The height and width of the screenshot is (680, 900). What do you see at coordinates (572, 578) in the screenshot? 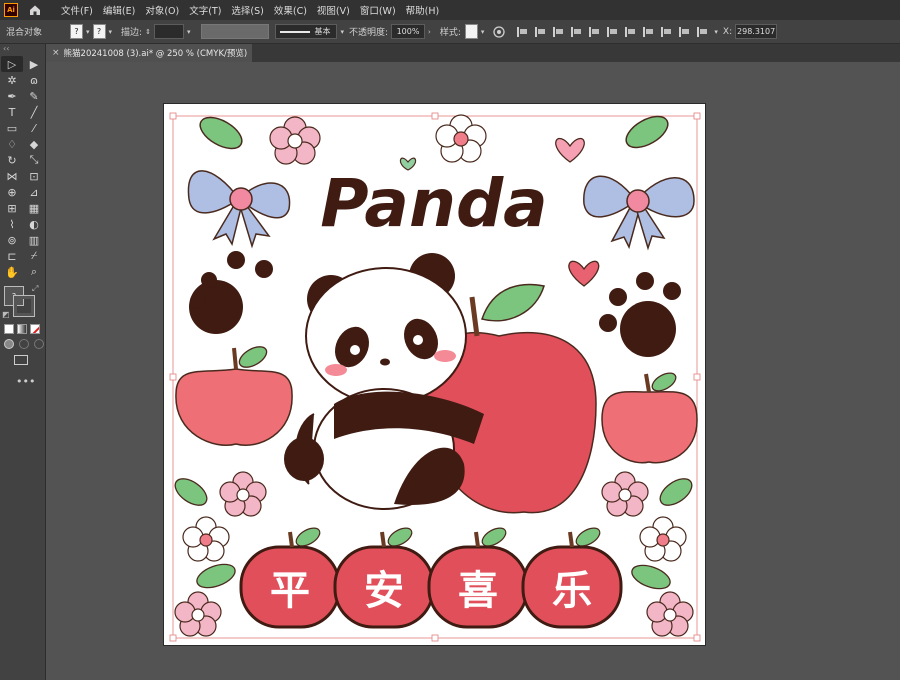
I see `slogan-apple-4: 乐` at bounding box center [572, 578].